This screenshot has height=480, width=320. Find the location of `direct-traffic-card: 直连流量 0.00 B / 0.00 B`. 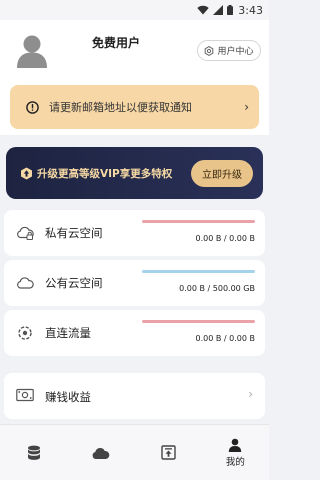

direct-traffic-card: 直连流量 0.00 B / 0.00 B is located at coordinates (134, 333).